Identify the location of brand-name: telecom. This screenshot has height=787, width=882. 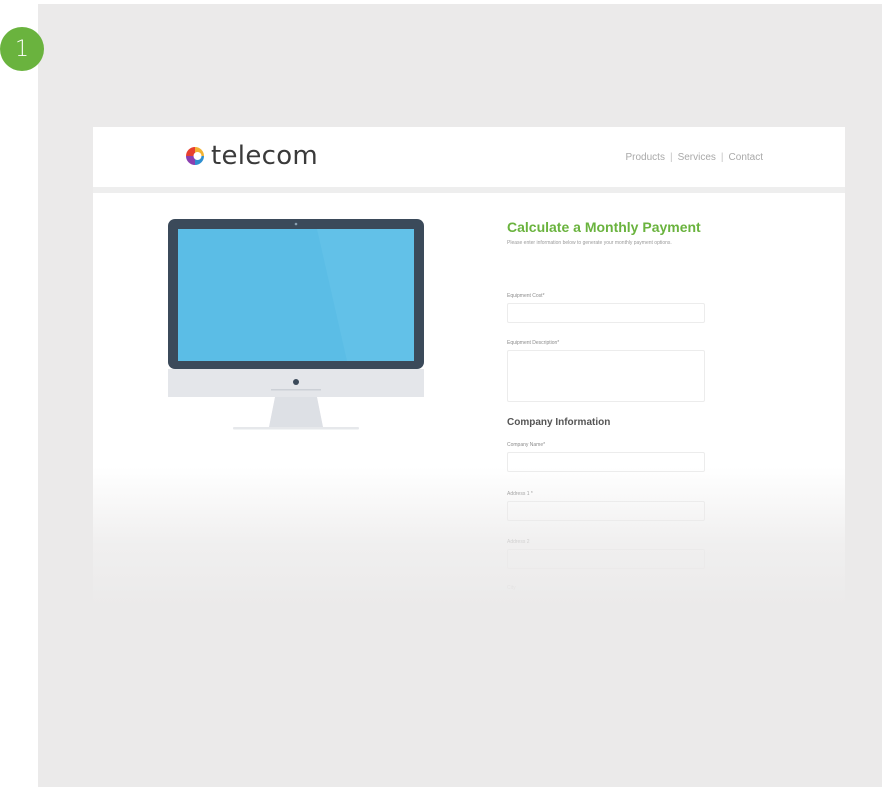
(265, 156).